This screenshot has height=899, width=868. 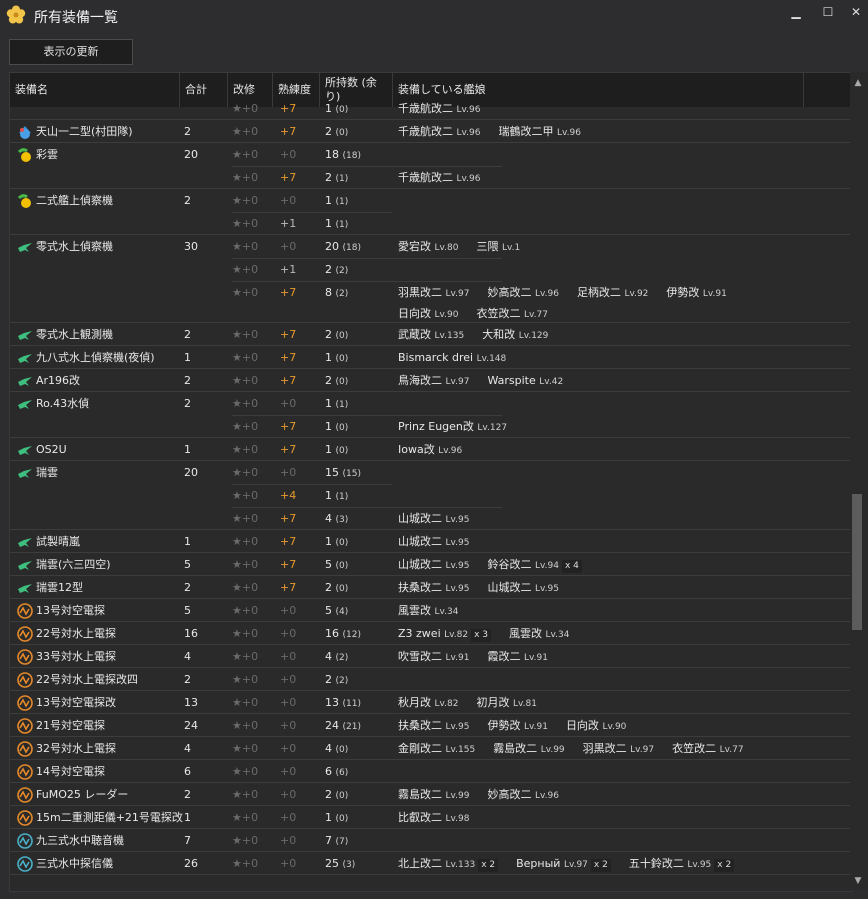 What do you see at coordinates (452, 358) in the screenshot?
I see `ship-entry: Bismarck drei Lv.148` at bounding box center [452, 358].